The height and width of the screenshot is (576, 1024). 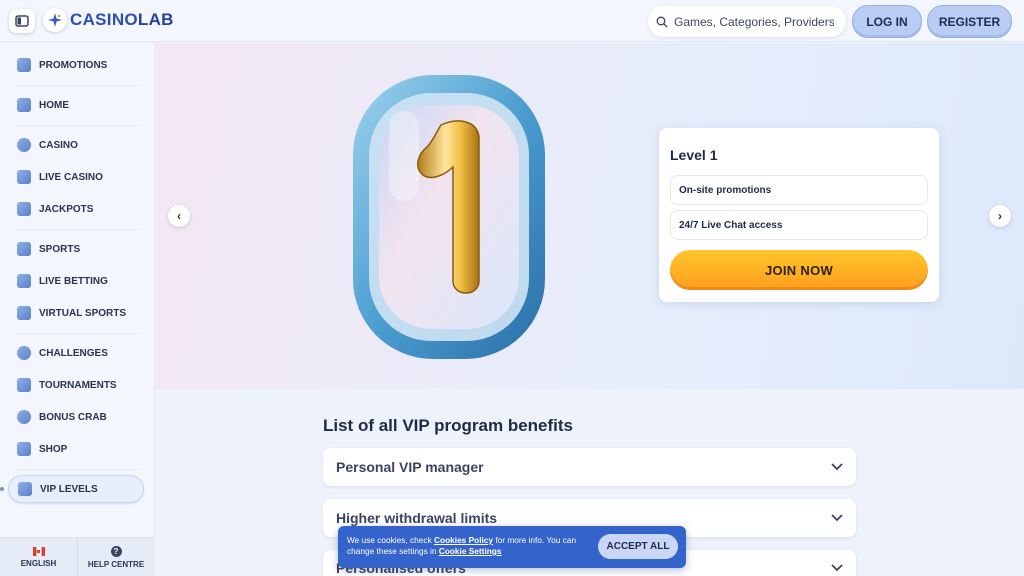 I want to click on level-benefit-item: 24/7 Live Chat access, so click(x=799, y=225).